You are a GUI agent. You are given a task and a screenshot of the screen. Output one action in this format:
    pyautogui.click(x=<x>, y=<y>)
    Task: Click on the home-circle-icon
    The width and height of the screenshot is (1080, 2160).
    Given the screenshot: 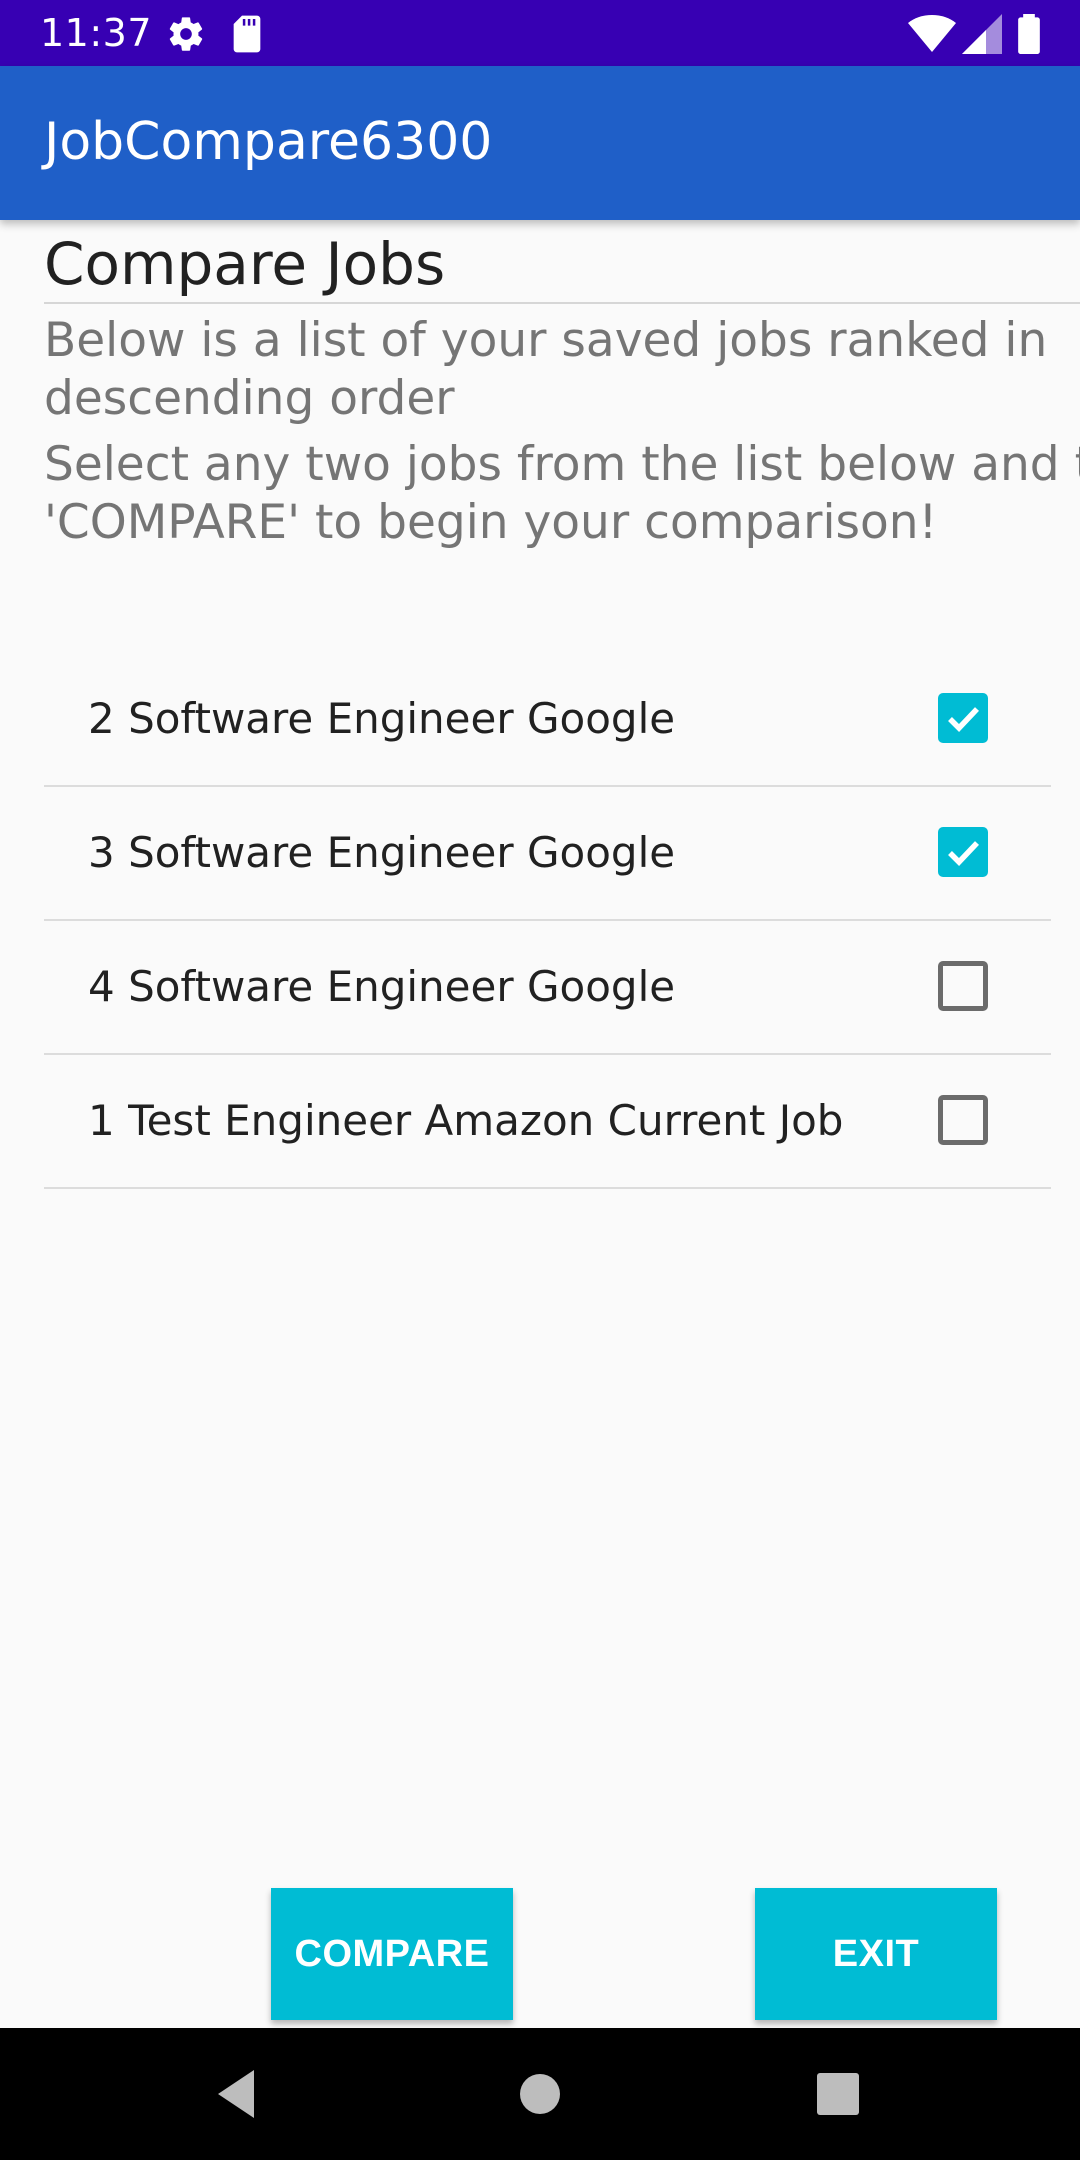 What is the action you would take?
    pyautogui.click(x=540, y=2094)
    